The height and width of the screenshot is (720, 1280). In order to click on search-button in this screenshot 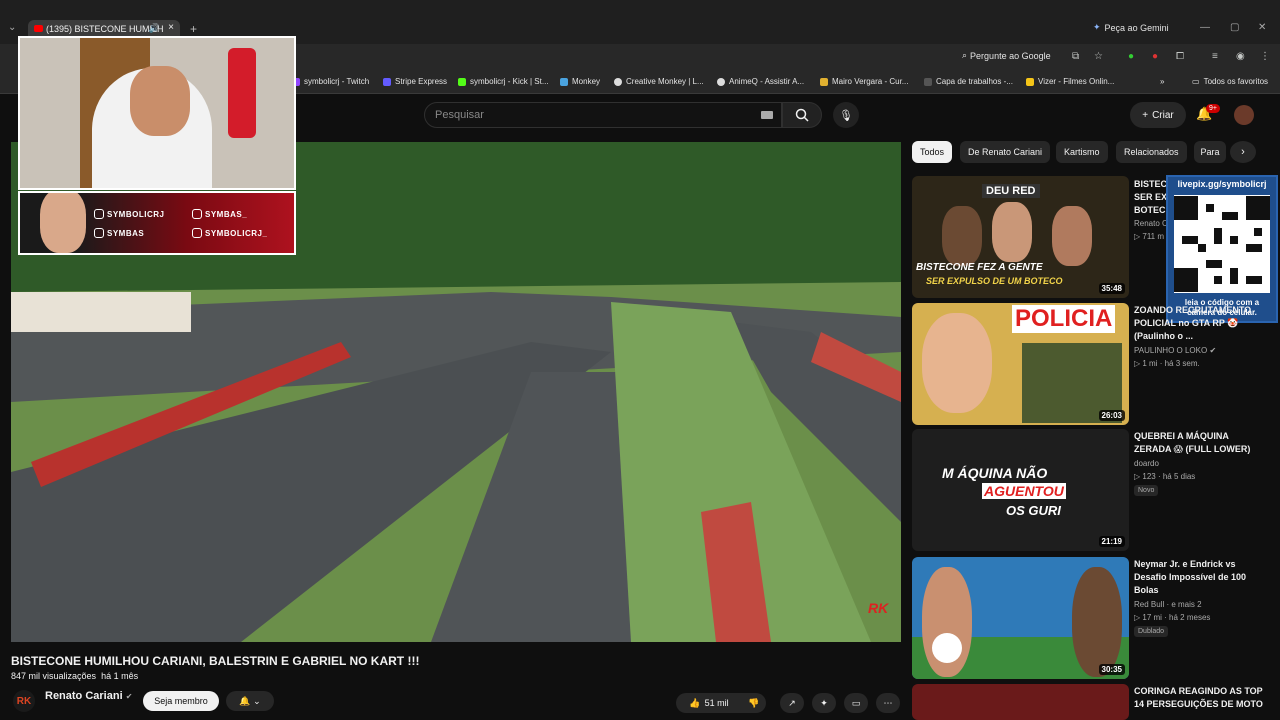, I will do `click(802, 115)`.